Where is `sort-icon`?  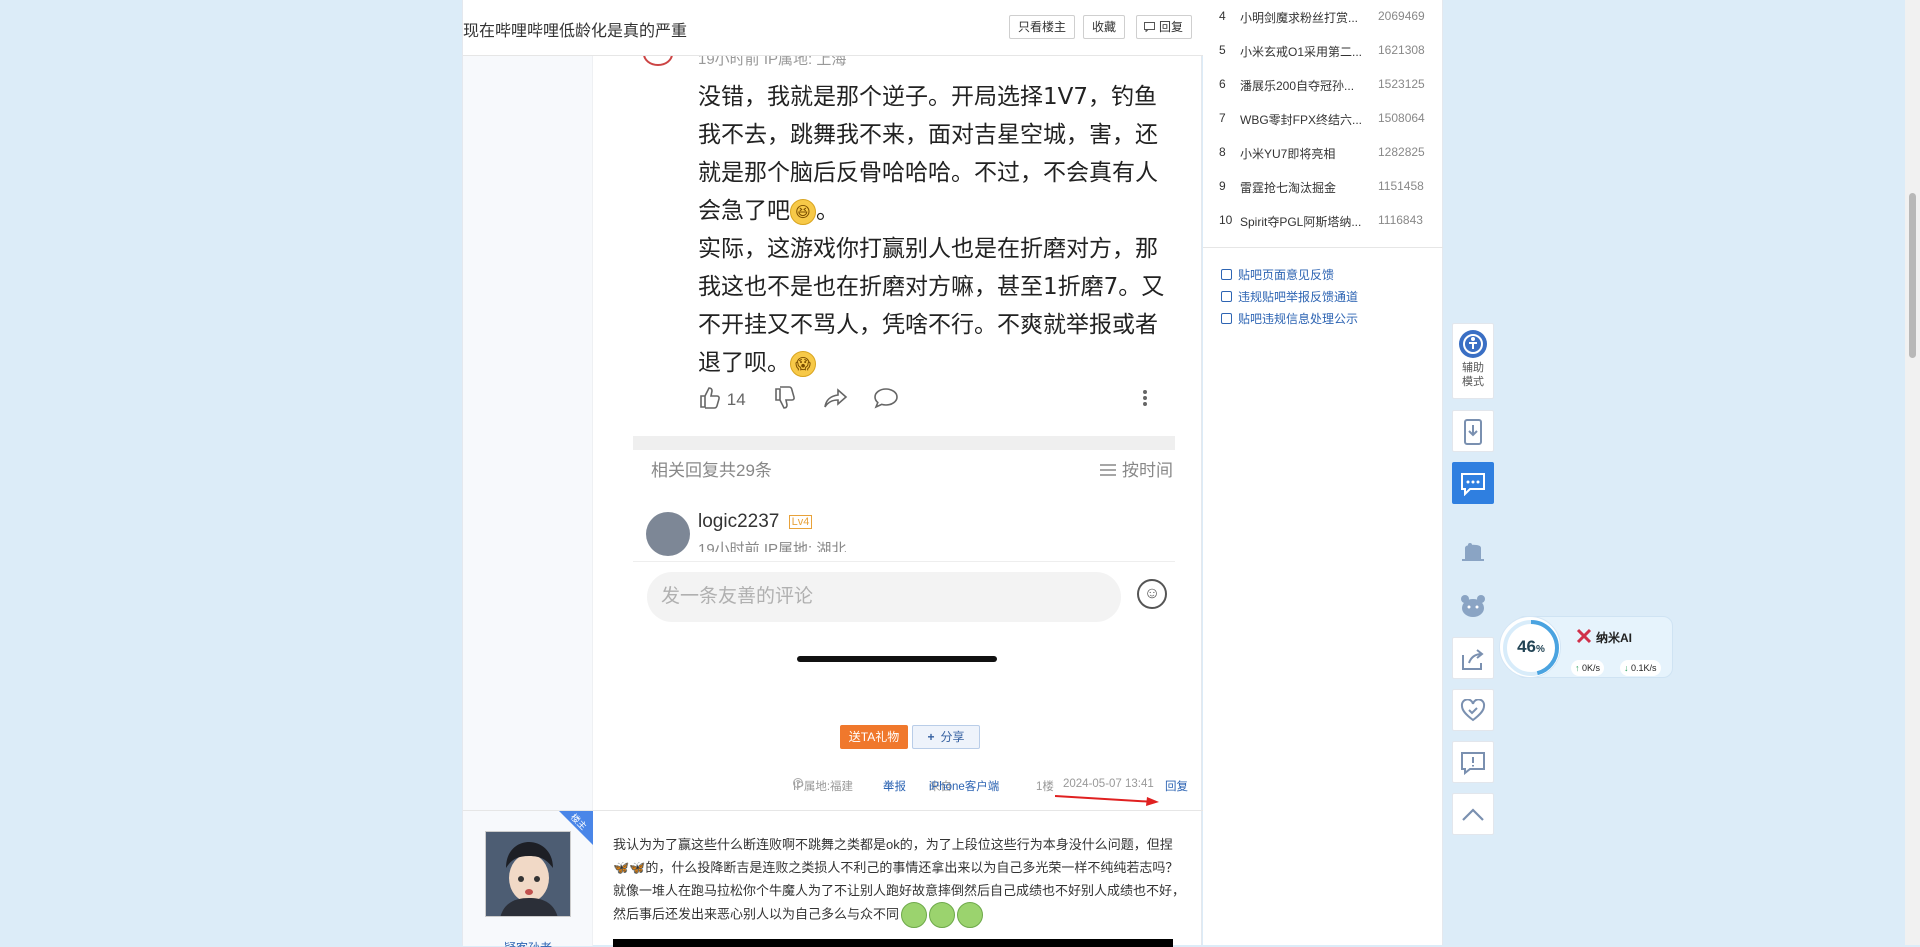
sort-icon is located at coordinates (1108, 470).